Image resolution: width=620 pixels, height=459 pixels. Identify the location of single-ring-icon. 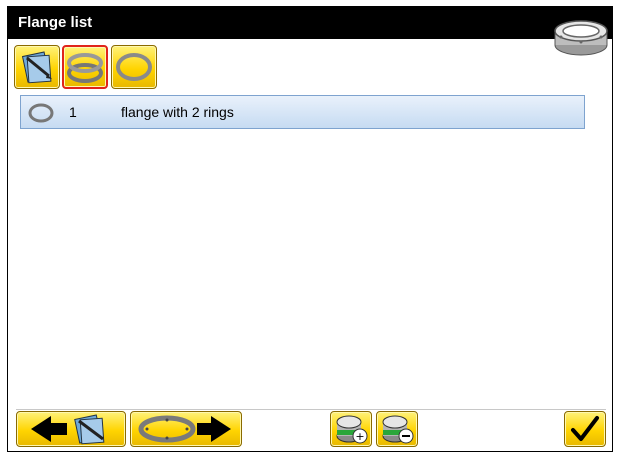
(134, 67).